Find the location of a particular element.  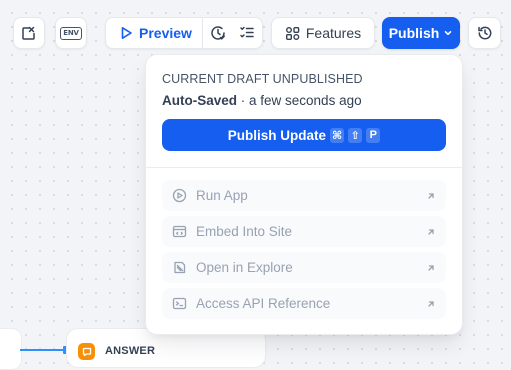

features-label: Features is located at coordinates (333, 33).